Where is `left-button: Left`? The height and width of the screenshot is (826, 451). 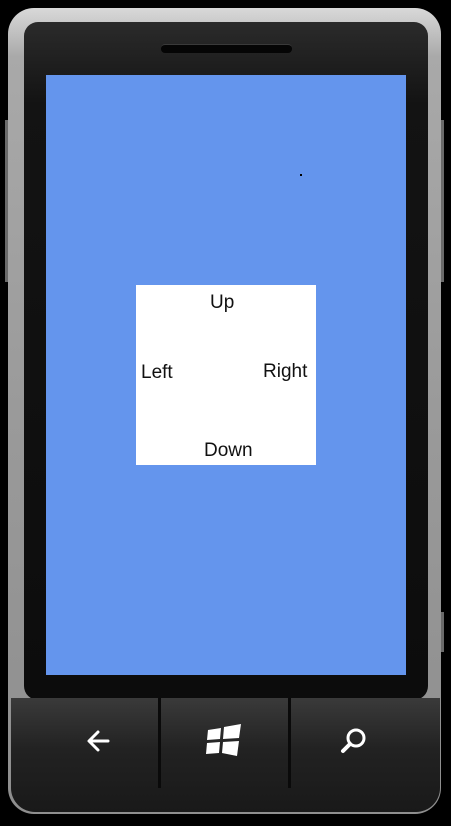 left-button: Left is located at coordinates (157, 373).